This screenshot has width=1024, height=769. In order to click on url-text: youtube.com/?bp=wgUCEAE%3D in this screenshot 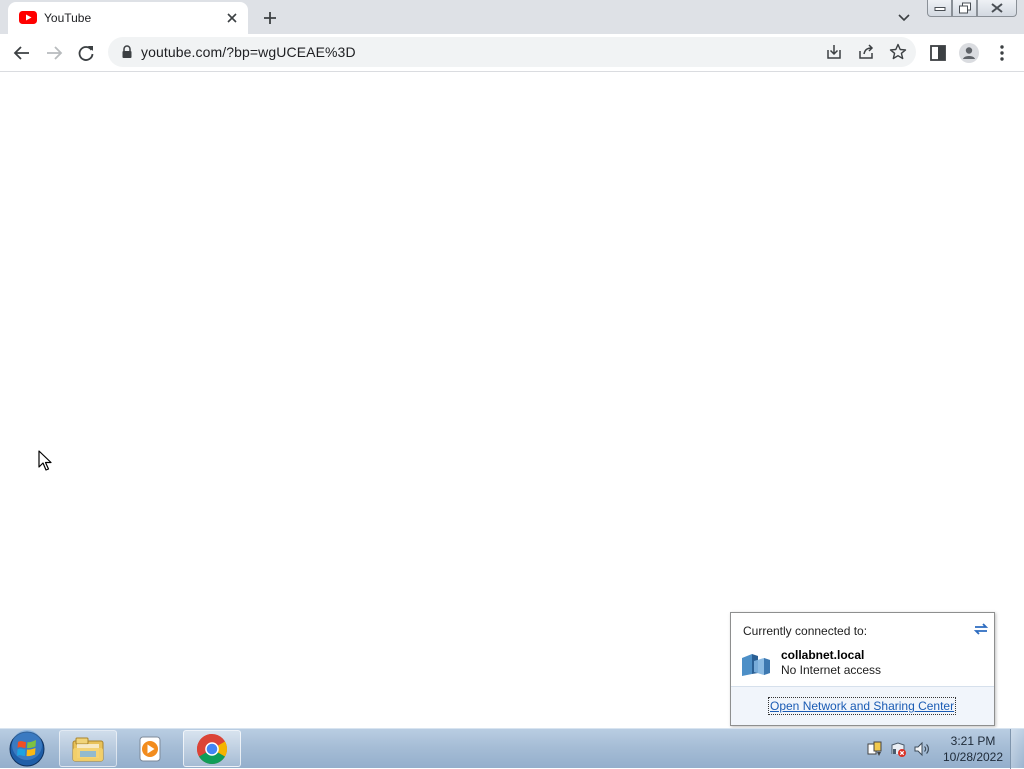, I will do `click(248, 52)`.